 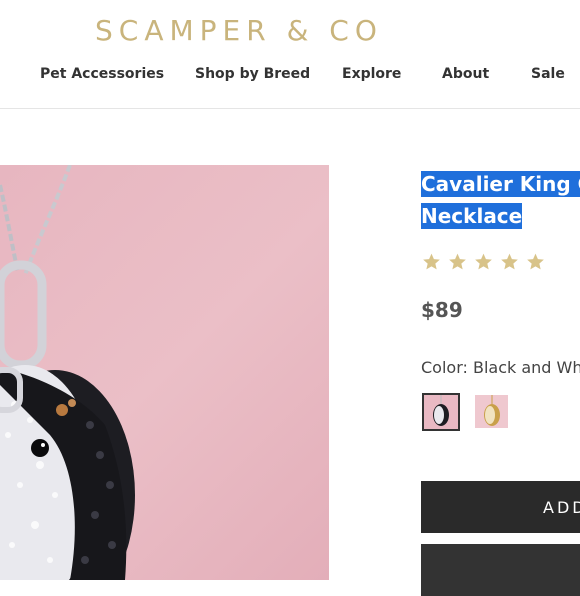 What do you see at coordinates (548, 74) in the screenshot?
I see `nav-sale: Sale` at bounding box center [548, 74].